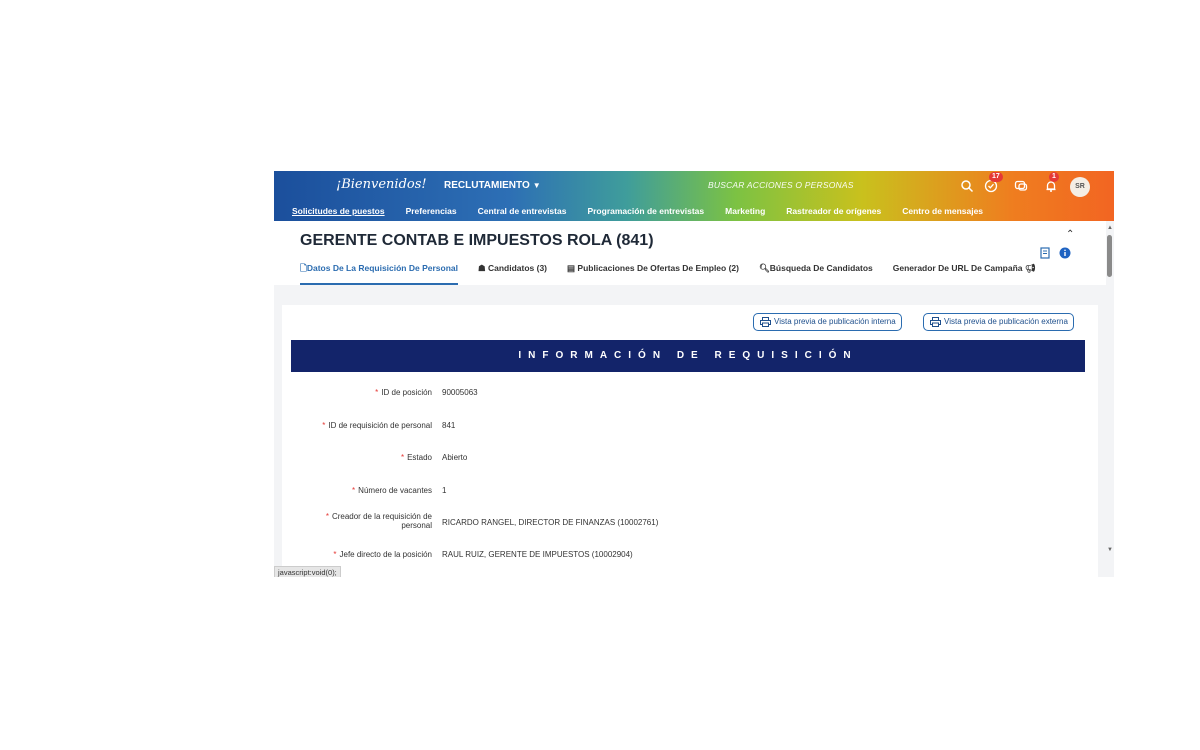 The image size is (1200, 750). Describe the element at coordinates (957, 268) in the screenshot. I see `tab-label: Generador De URL De Campaña` at that location.